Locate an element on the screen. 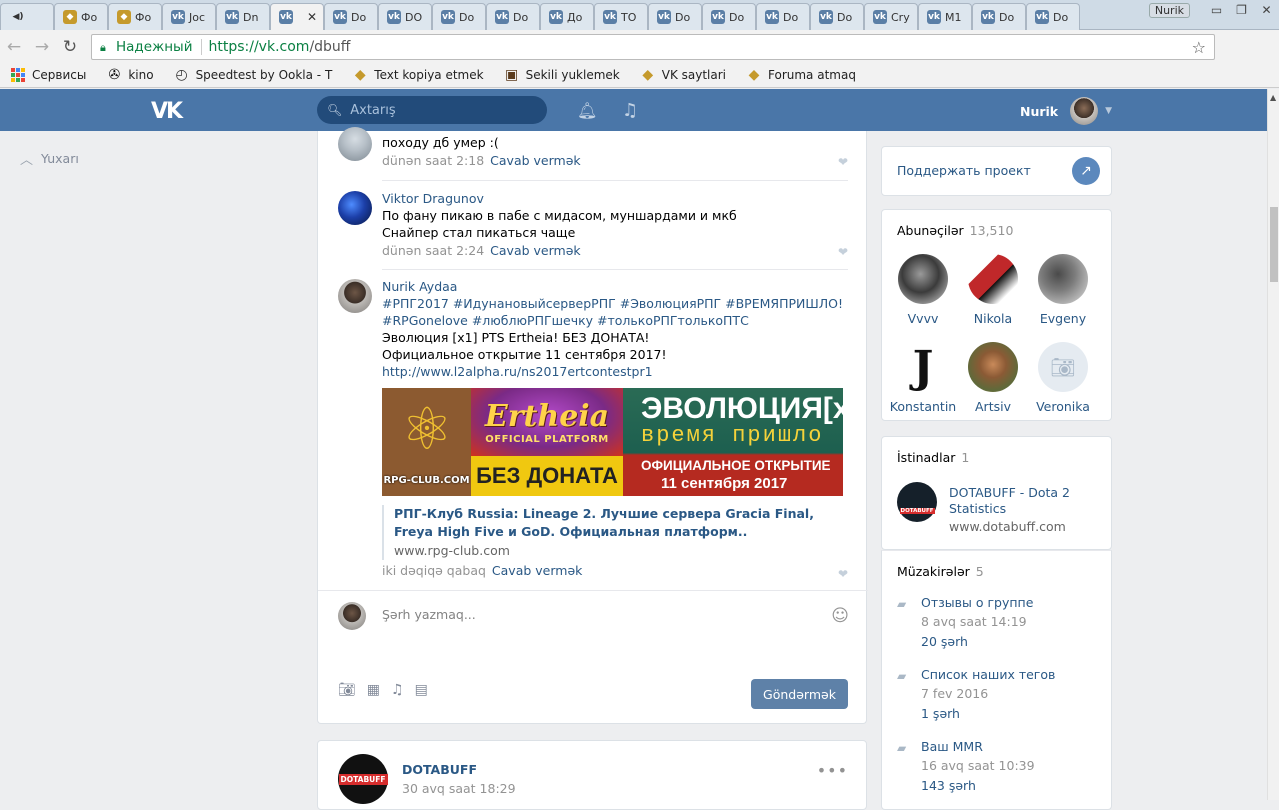  subscribers-header: Abunəçilər 13,510 is located at coordinates (955, 230).